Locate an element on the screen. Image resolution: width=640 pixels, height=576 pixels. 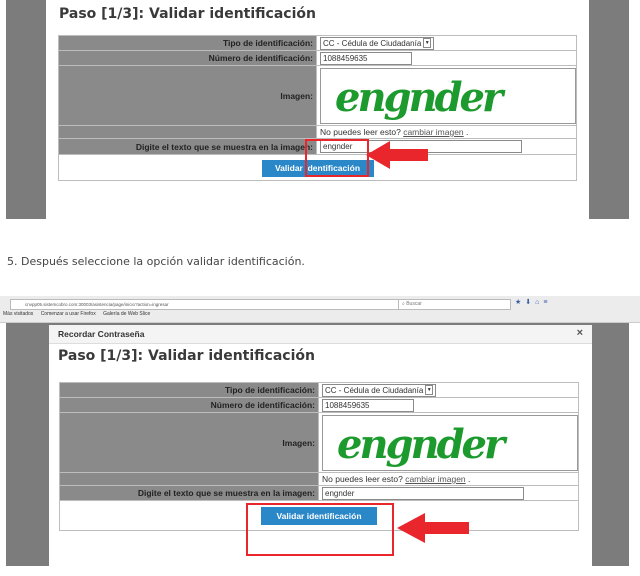
numero-label: Número de identificación: is located at coordinates (187, 58).